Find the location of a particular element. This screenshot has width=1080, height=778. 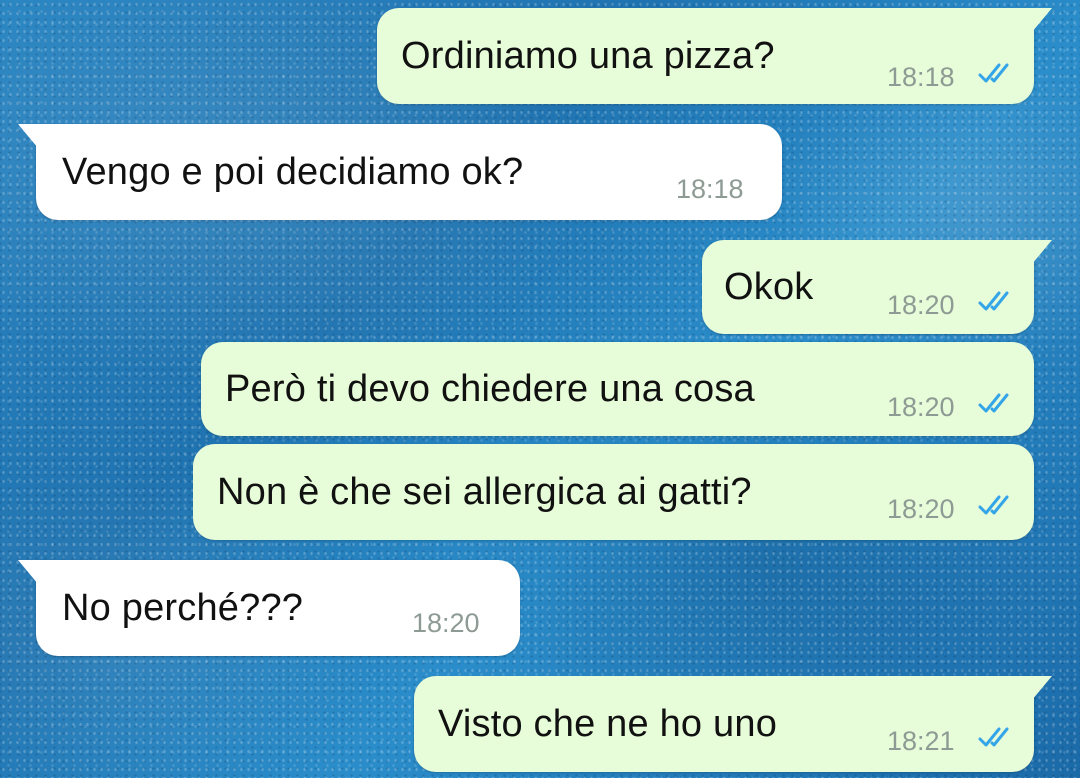

message-text: Okok is located at coordinates (769, 286).